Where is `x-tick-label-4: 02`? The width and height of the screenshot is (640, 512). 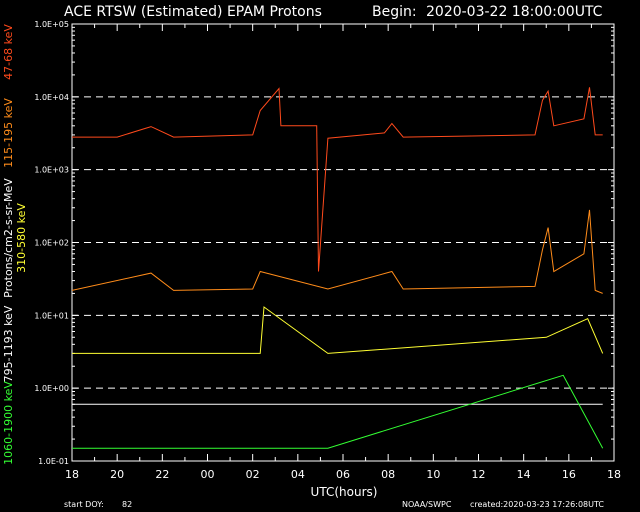 x-tick-label-4: 02 is located at coordinates (253, 474).